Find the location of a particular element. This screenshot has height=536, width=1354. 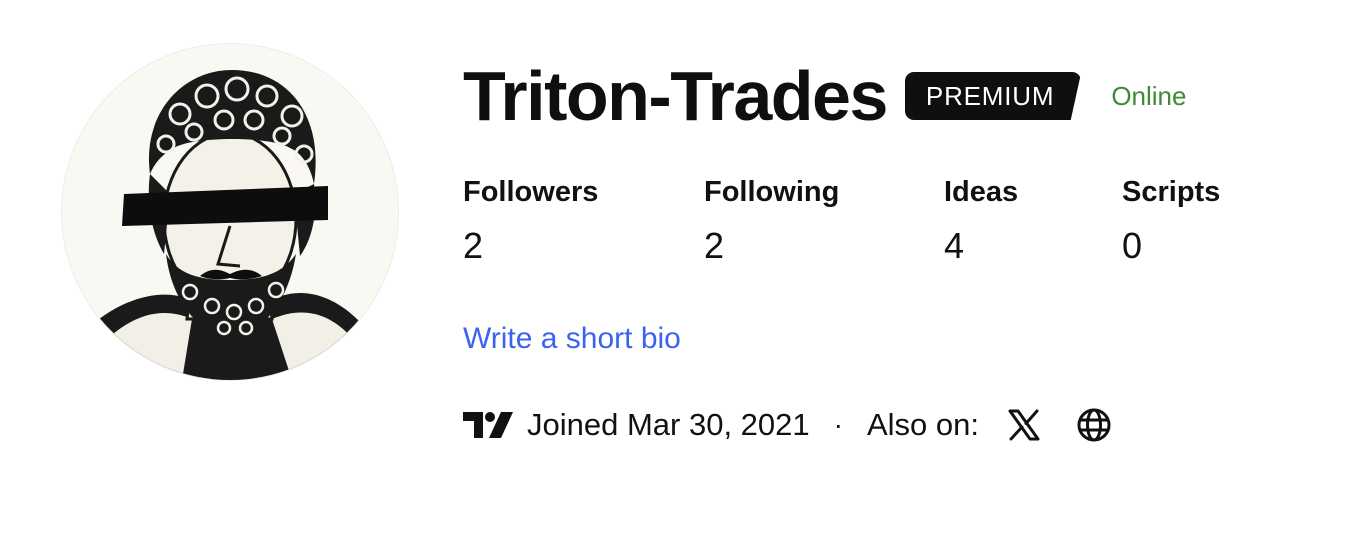

stat-following-value: 2 is located at coordinates (714, 245).